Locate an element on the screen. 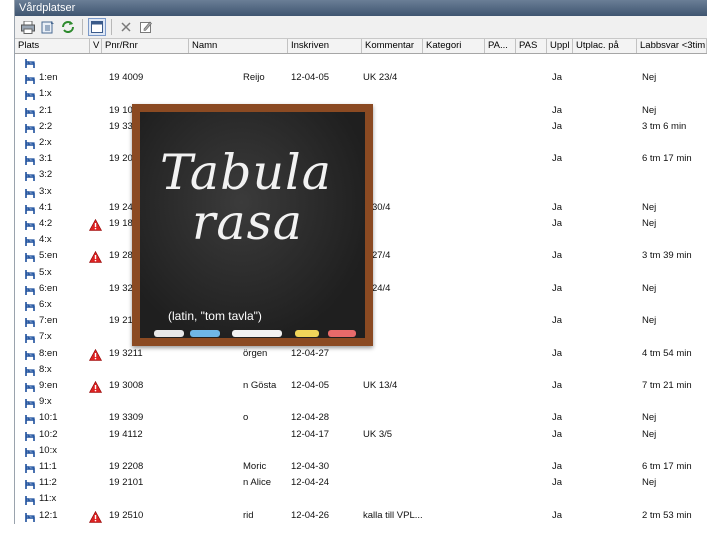 This screenshot has width=720, height=540. cell-plats: 4:1 is located at coordinates (46, 207).